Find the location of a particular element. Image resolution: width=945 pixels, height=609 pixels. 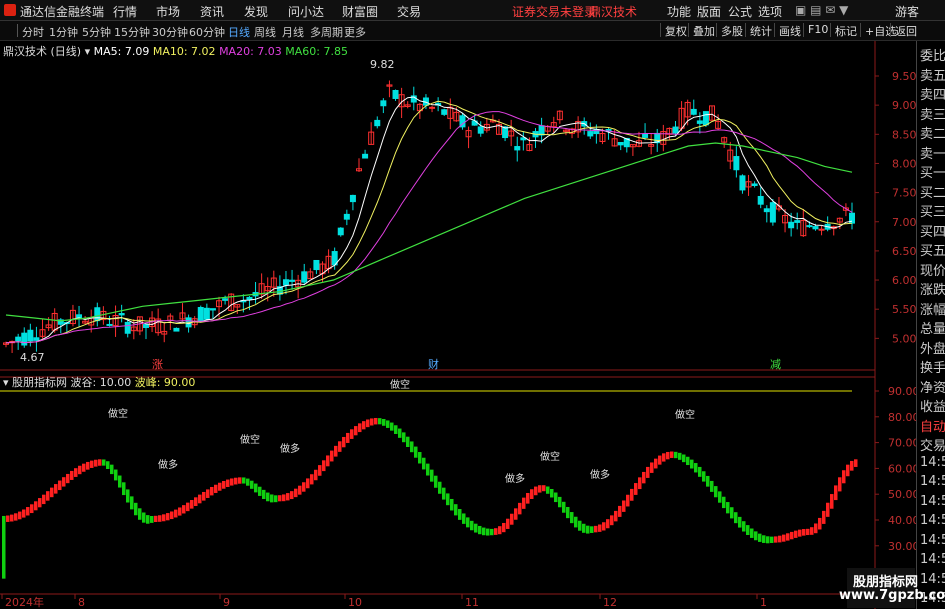

period-monthly: 月线 is located at coordinates (293, 32).